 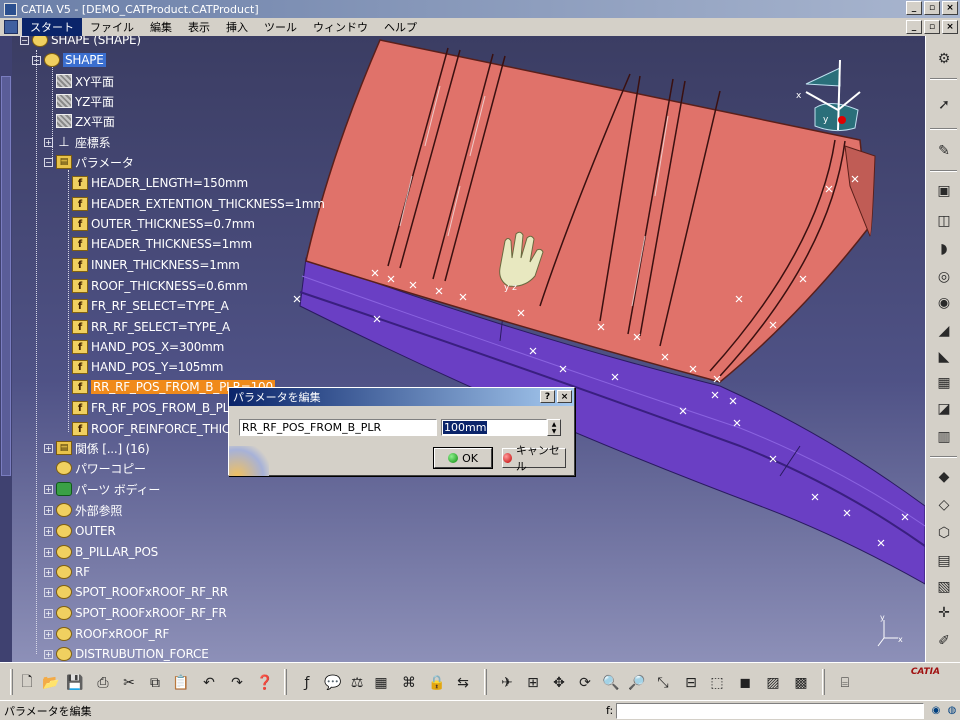 I want to click on tree-param-12: f ROOF_REINFORCE_THIC, so click(x=151, y=429).